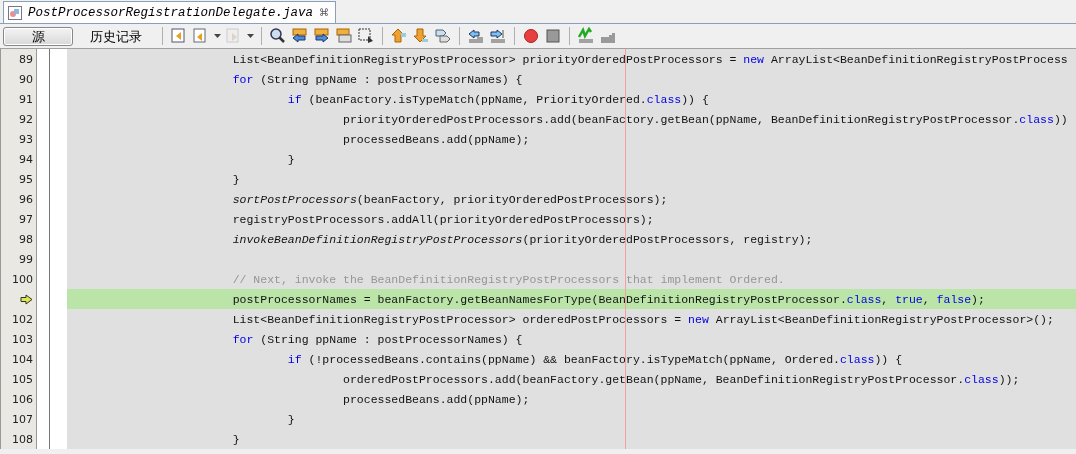 Image resolution: width=1076 pixels, height=454 pixels. Describe the element at coordinates (442, 219) in the screenshot. I see `code-line: registryPostProcessors.addAll(priorityOrderedPostProcessors);` at that location.